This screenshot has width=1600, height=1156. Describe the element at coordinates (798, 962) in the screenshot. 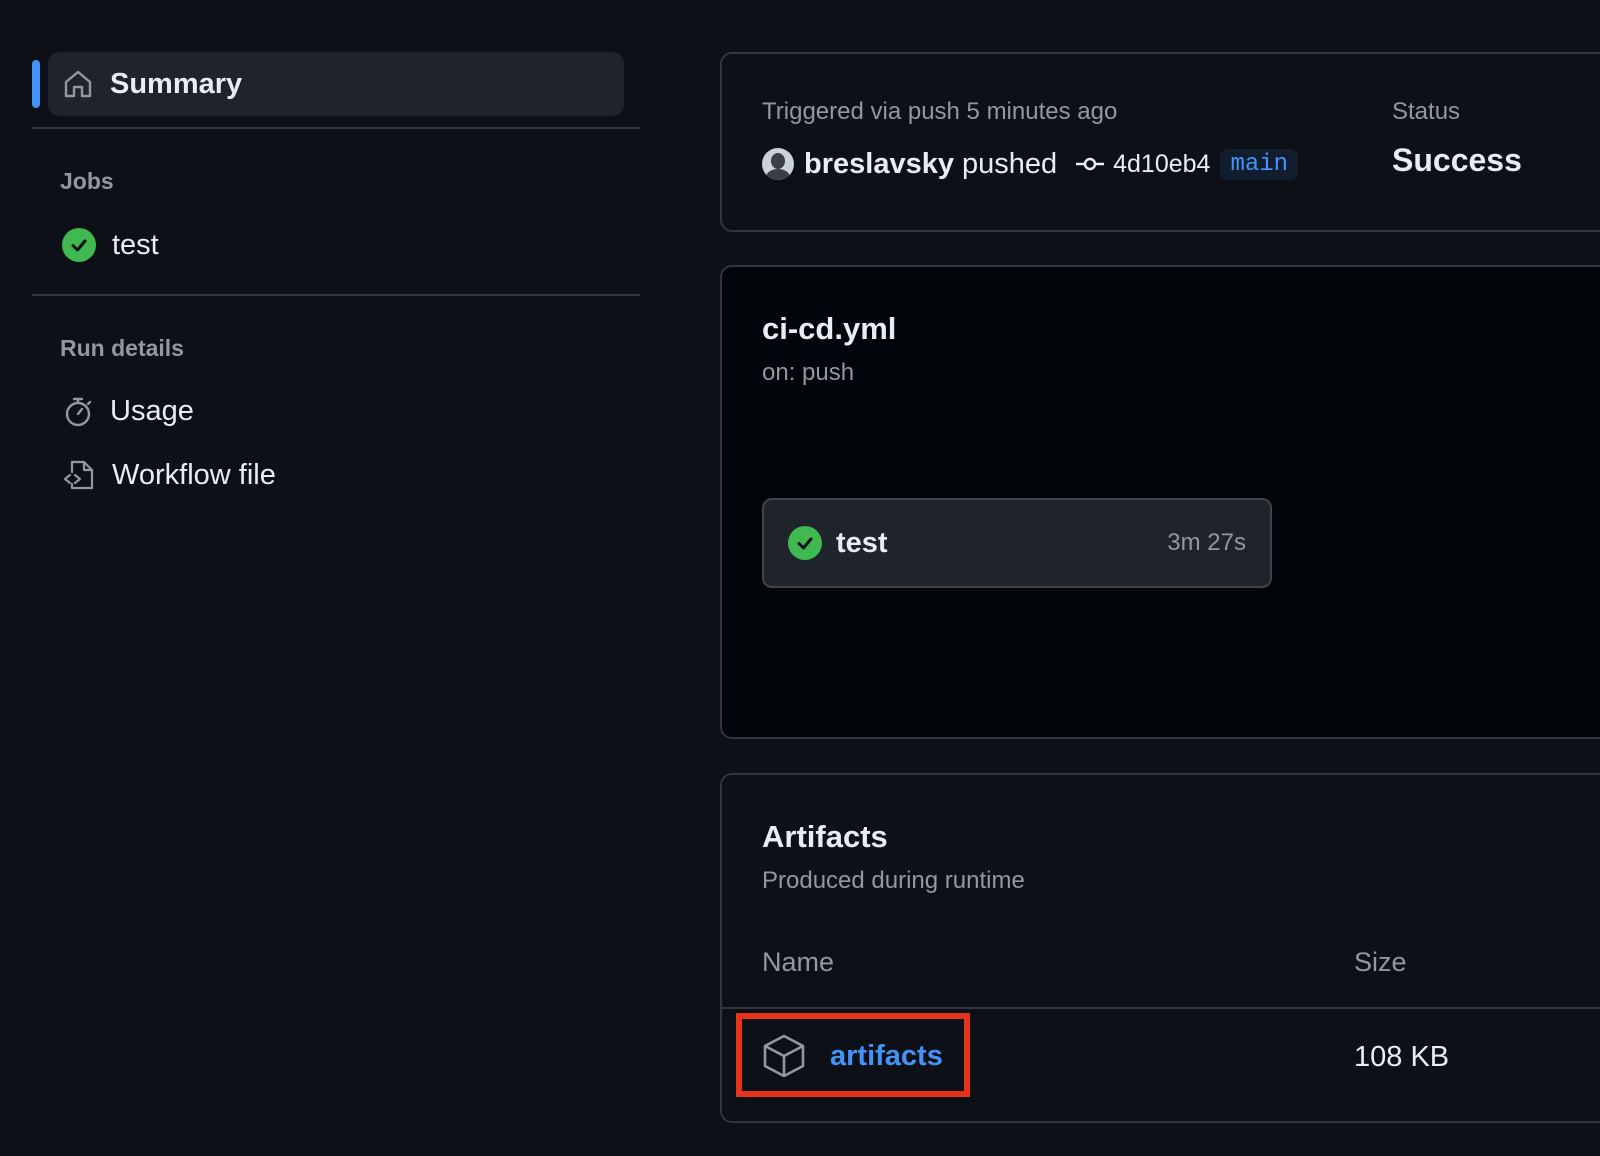

I see `column-header-name: Name` at that location.